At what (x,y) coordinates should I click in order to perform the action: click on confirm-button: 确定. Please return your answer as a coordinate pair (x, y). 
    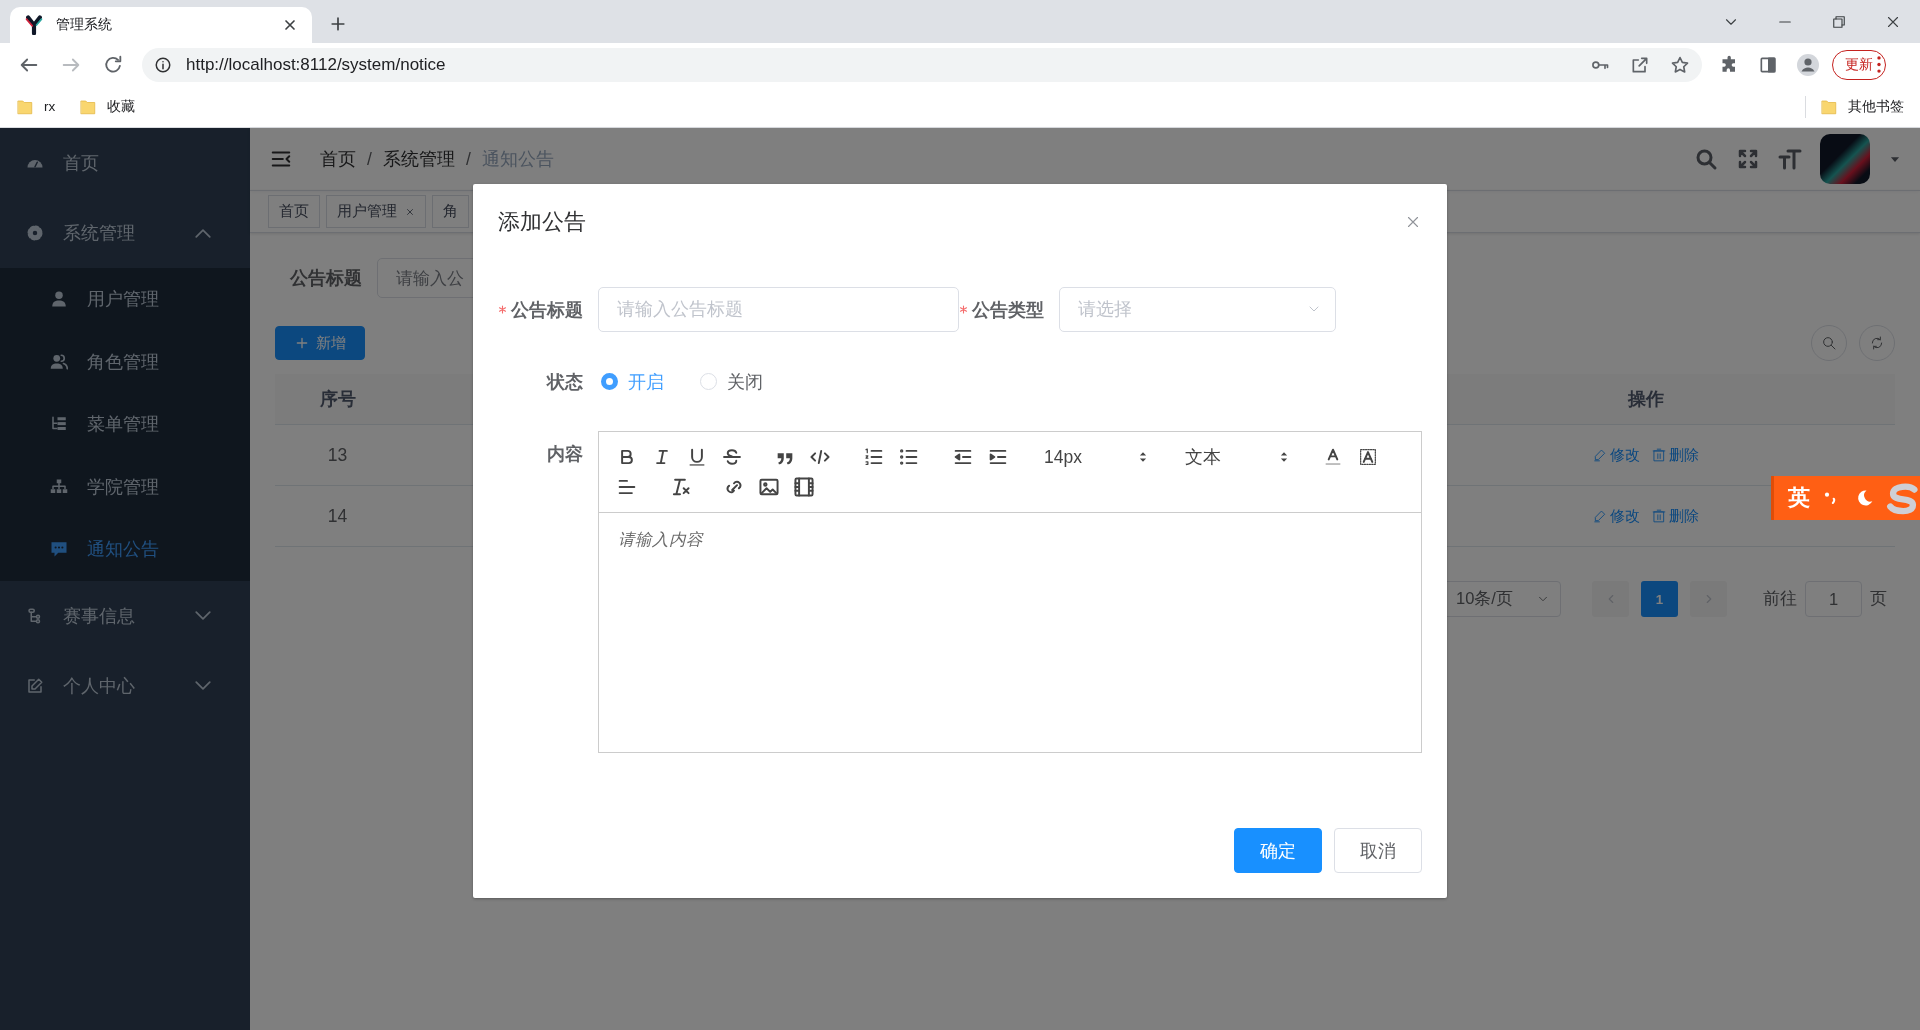
    Looking at the image, I should click on (1278, 850).